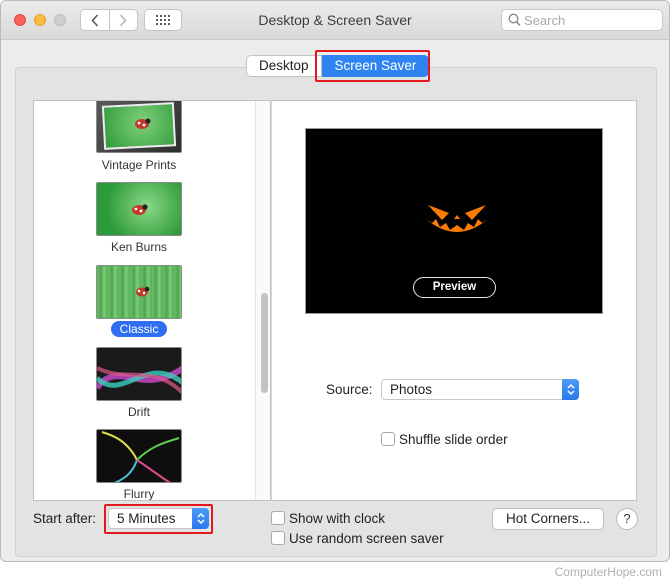 The image size is (670, 583). Describe the element at coordinates (264, 343) in the screenshot. I see `scrollbar-thumb` at that location.